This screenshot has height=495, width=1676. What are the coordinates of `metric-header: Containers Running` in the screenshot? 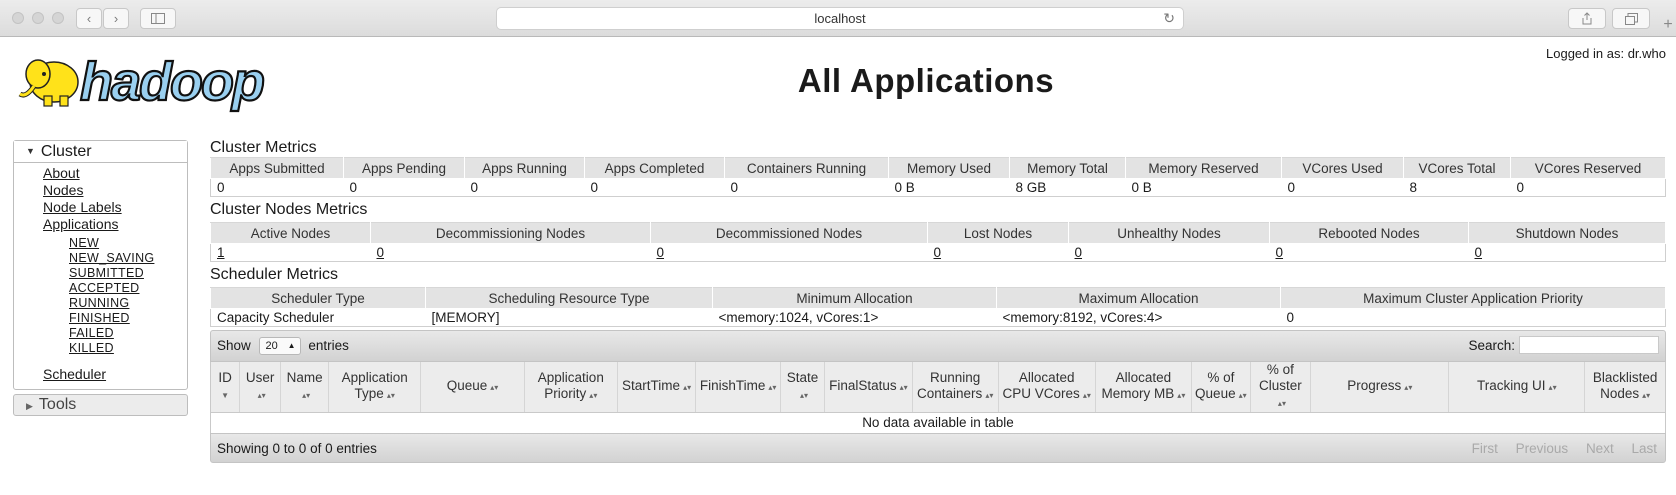 It's located at (806, 168).